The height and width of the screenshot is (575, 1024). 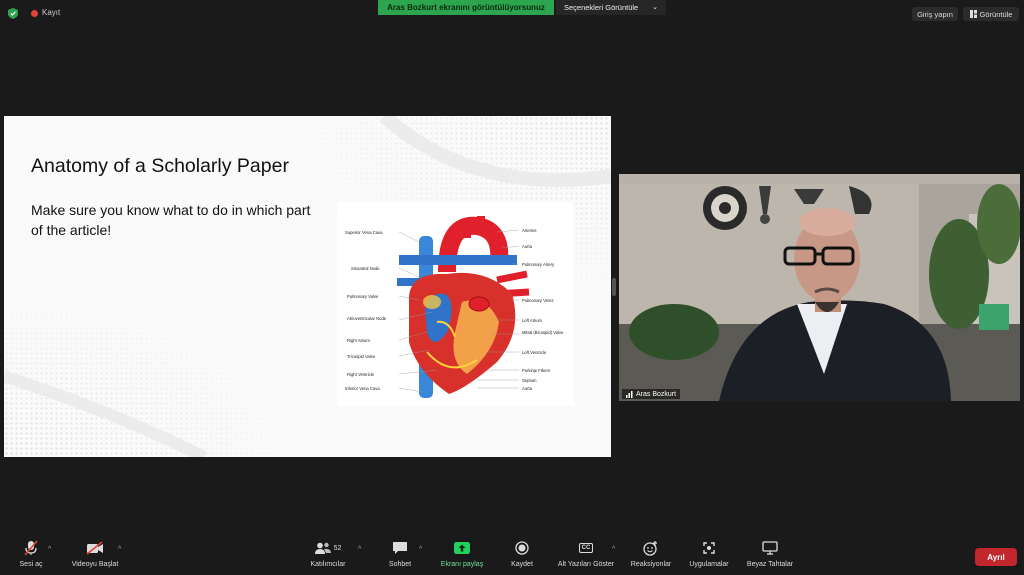 I want to click on leave-button: Ayrıl, so click(x=996, y=557).